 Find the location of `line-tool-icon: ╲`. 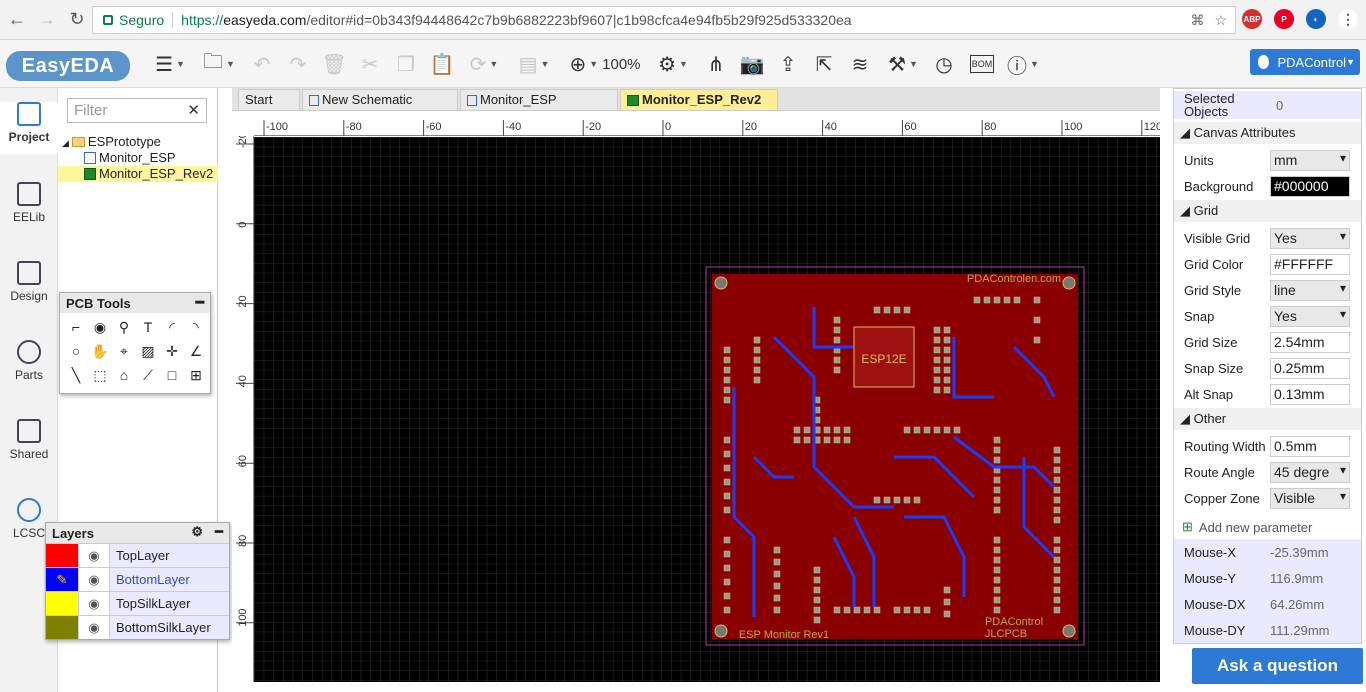

line-tool-icon: ╲ is located at coordinates (76, 375).